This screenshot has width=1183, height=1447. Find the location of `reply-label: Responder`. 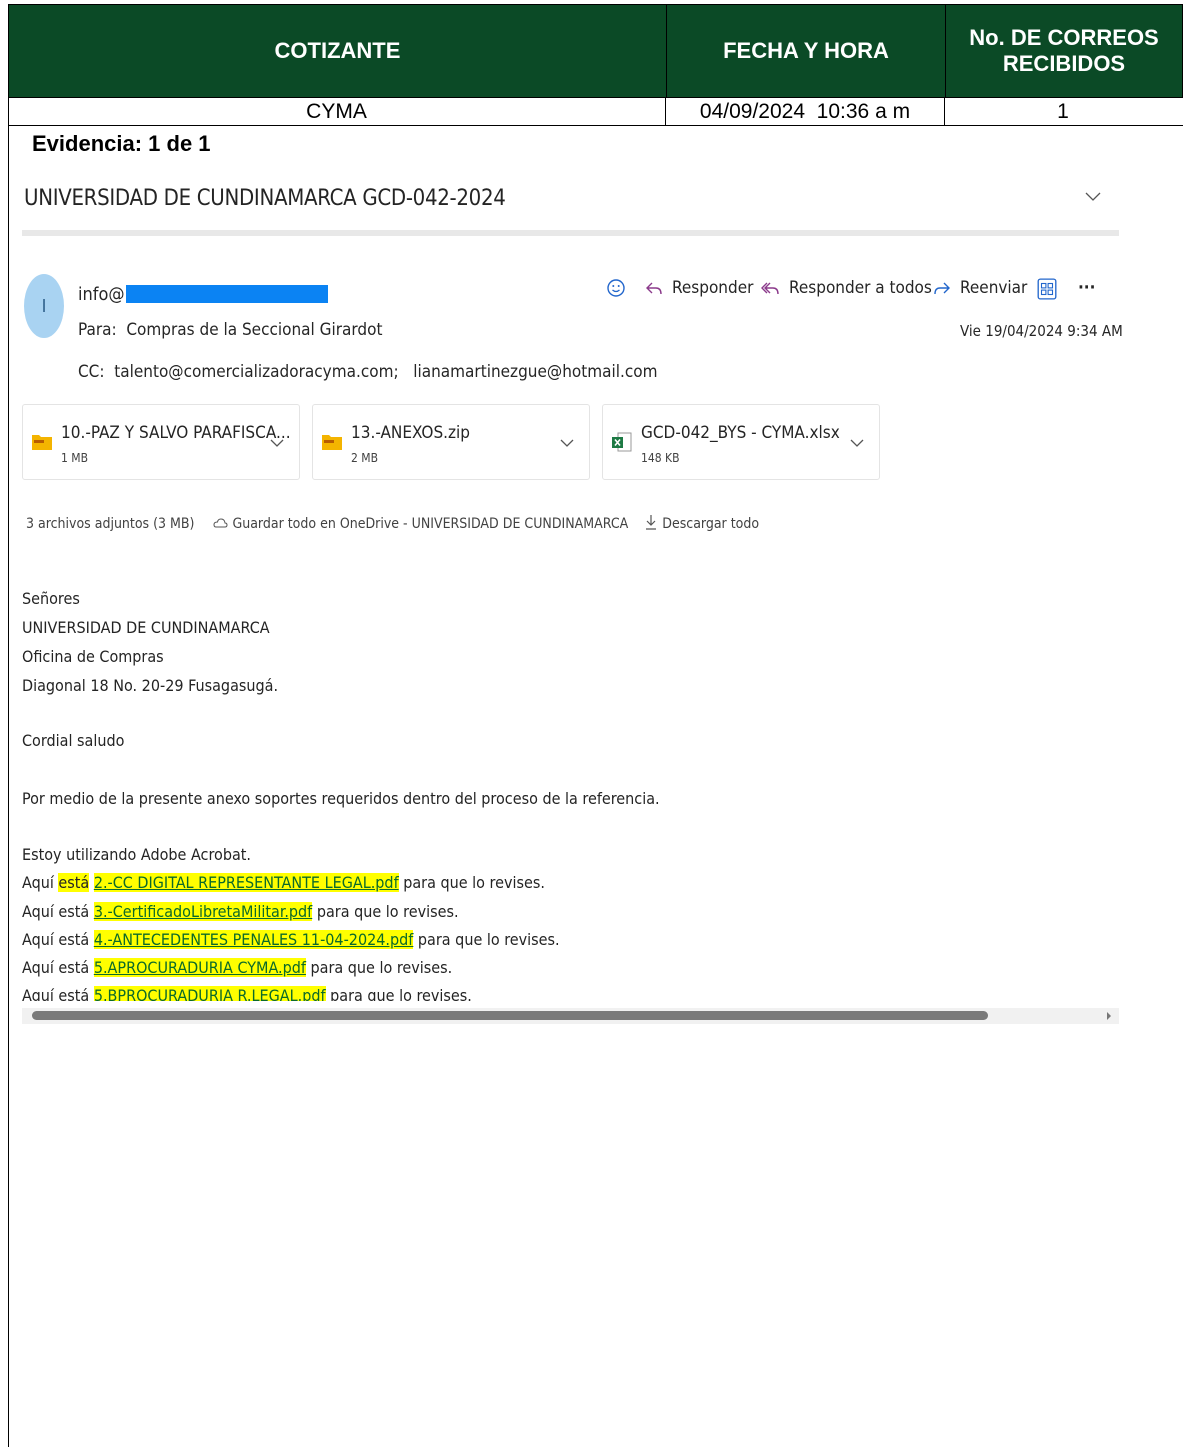

reply-label: Responder is located at coordinates (713, 288).